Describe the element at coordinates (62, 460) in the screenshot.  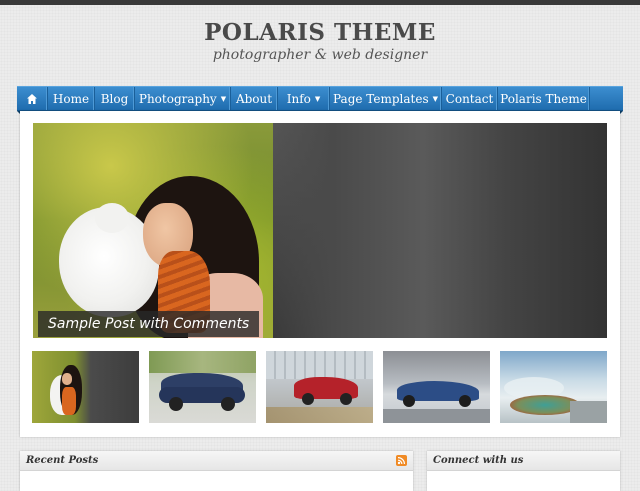
I see `recent-posts-title: Recent Posts` at that location.